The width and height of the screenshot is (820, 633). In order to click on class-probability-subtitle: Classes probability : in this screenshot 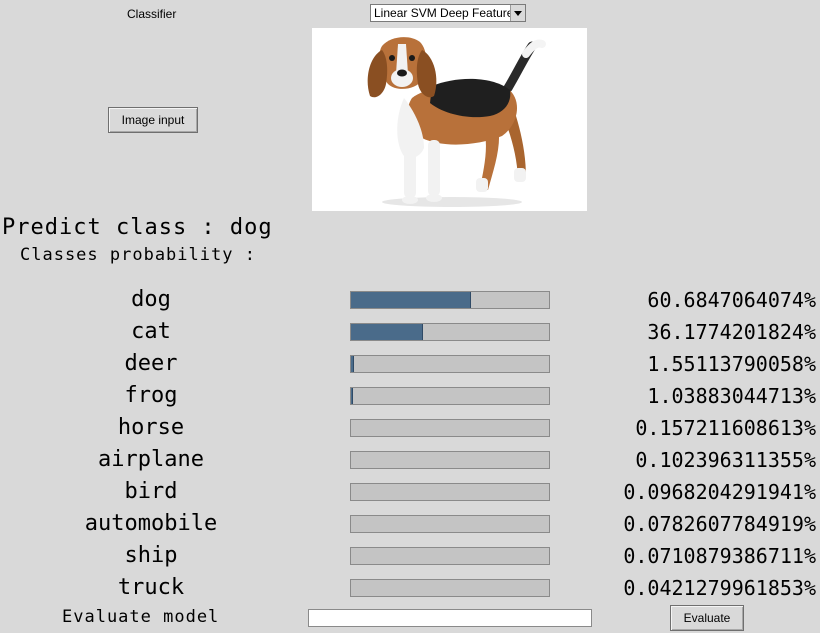, I will do `click(138, 255)`.